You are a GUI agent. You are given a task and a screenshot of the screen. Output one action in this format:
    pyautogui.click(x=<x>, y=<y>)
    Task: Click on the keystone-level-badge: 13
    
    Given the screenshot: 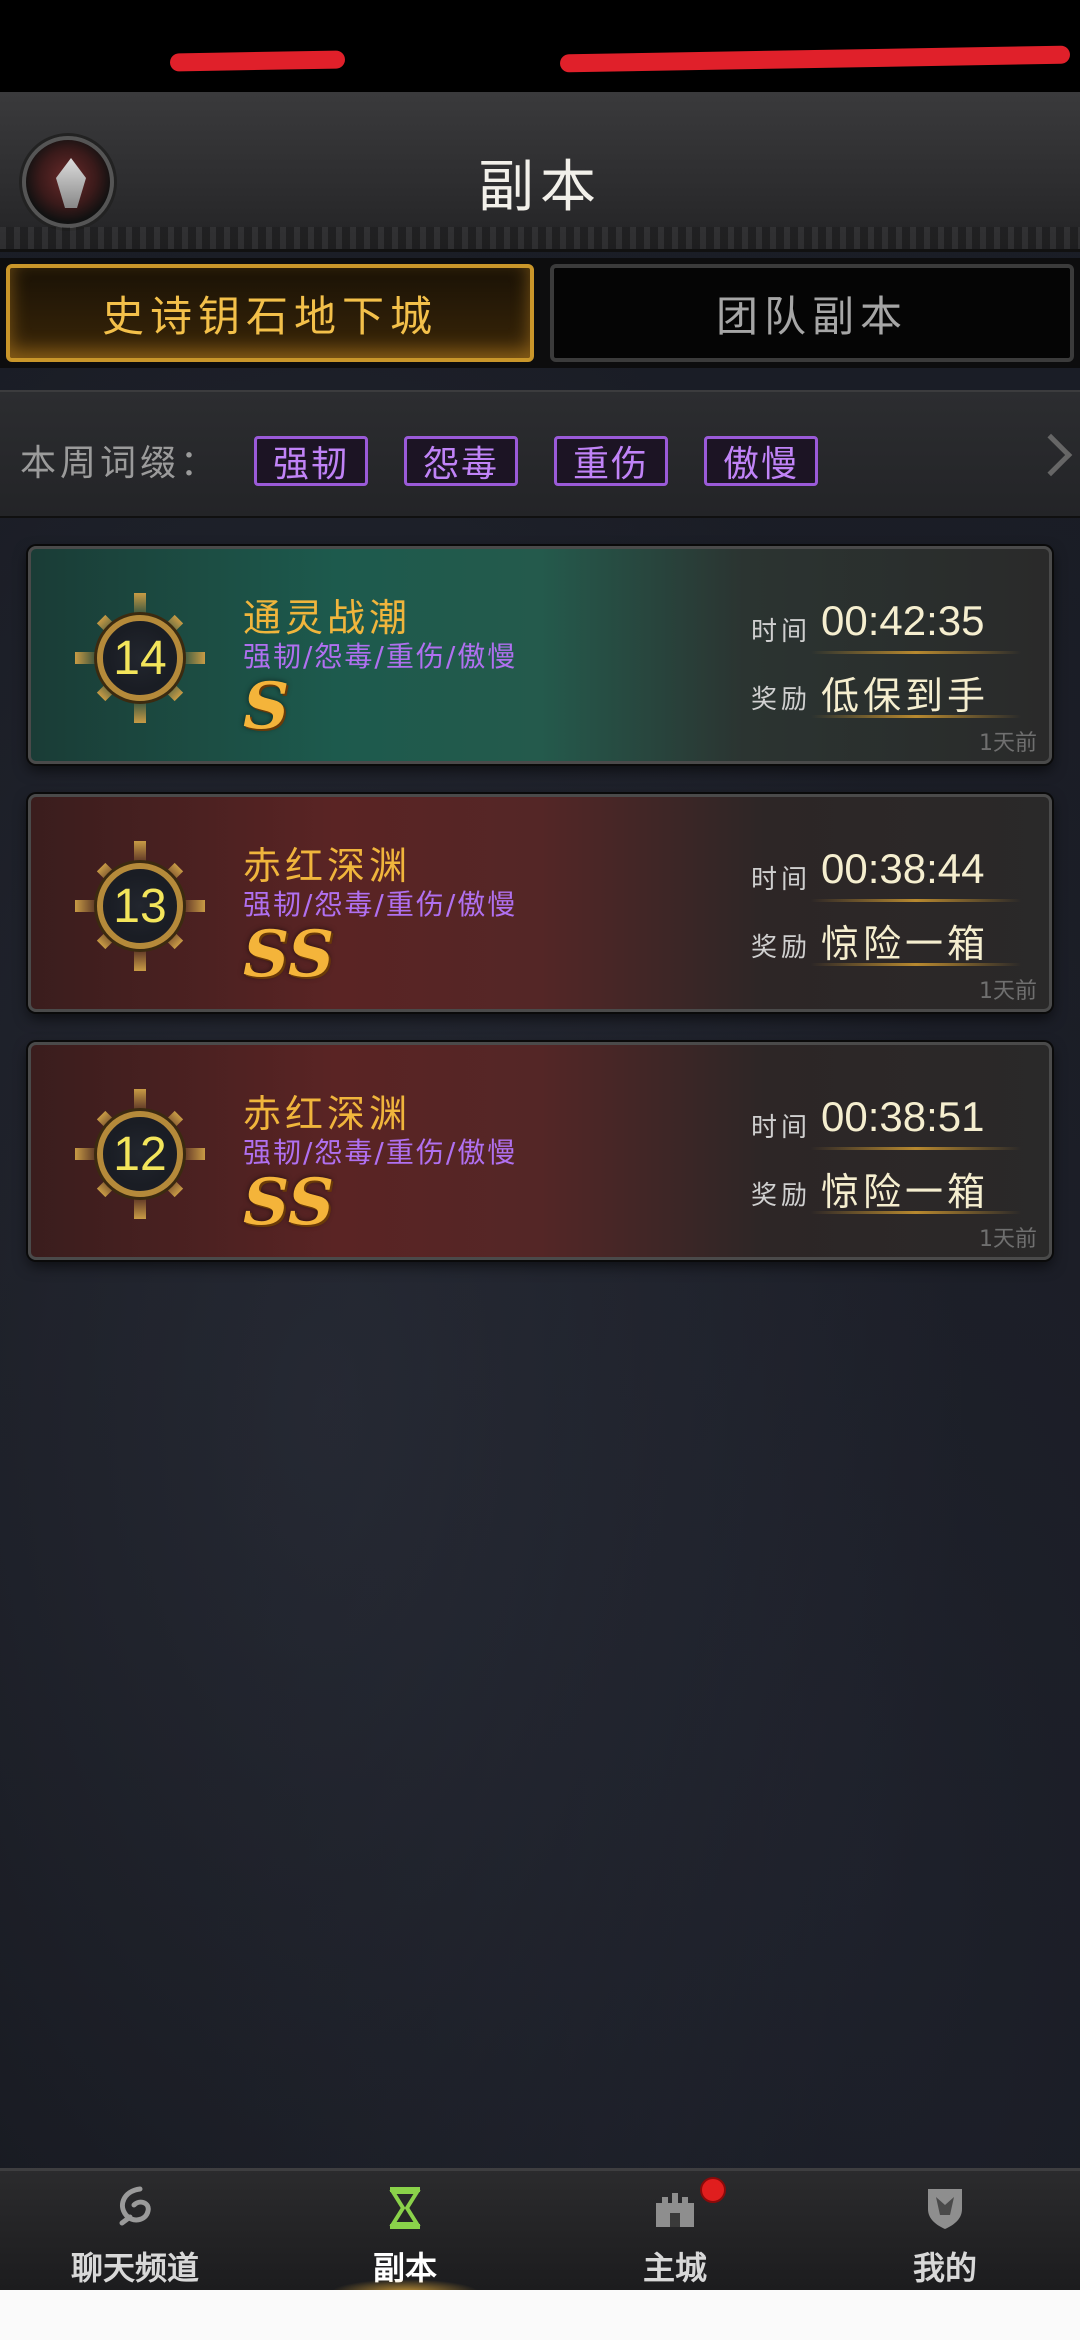 What is the action you would take?
    pyautogui.click(x=140, y=906)
    